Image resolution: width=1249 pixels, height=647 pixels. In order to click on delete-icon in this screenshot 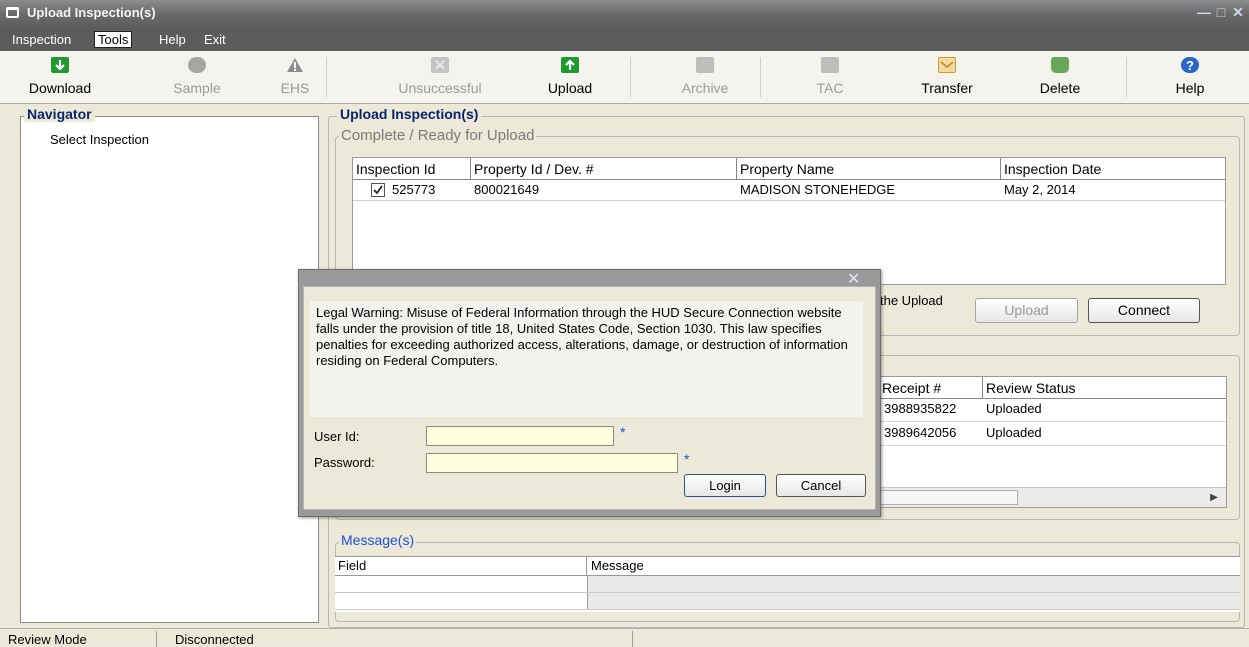, I will do `click(1060, 65)`.